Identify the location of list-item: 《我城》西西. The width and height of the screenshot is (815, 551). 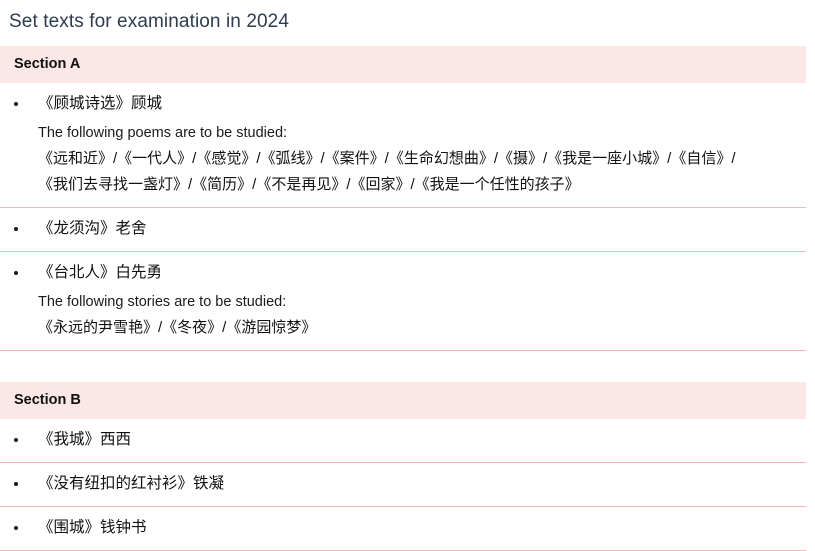
(403, 441).